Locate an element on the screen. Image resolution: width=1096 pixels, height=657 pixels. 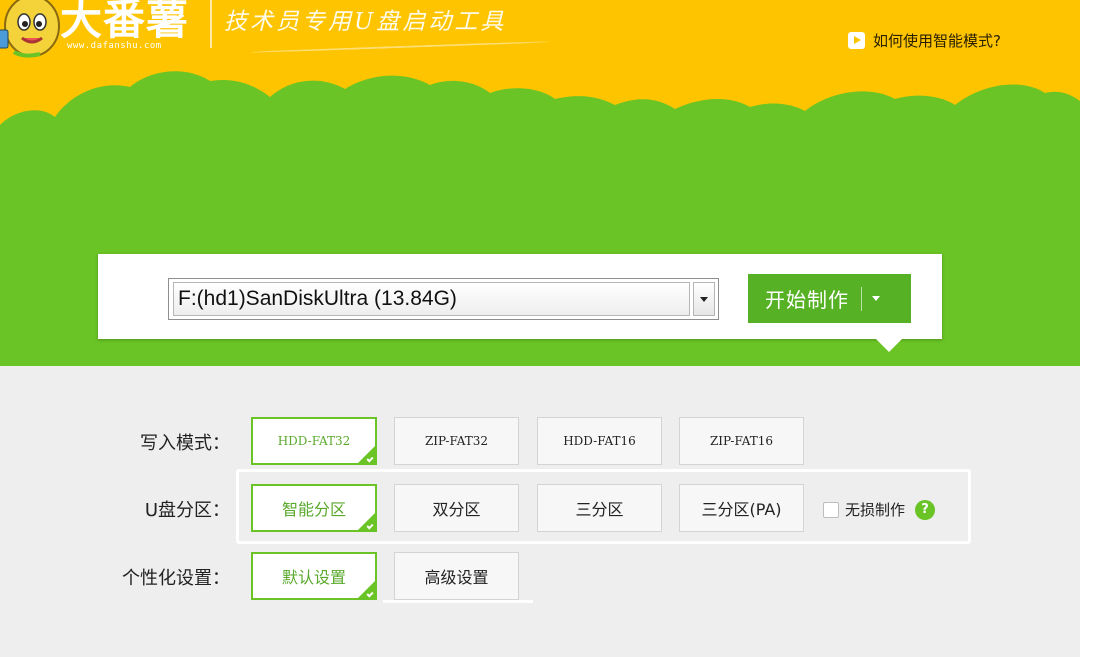
slogan-underline is located at coordinates (400, 47).